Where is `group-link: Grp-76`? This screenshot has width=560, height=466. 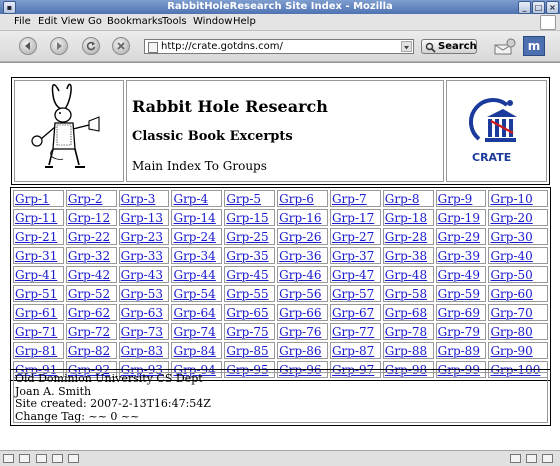
group-link: Grp-76 is located at coordinates (300, 332).